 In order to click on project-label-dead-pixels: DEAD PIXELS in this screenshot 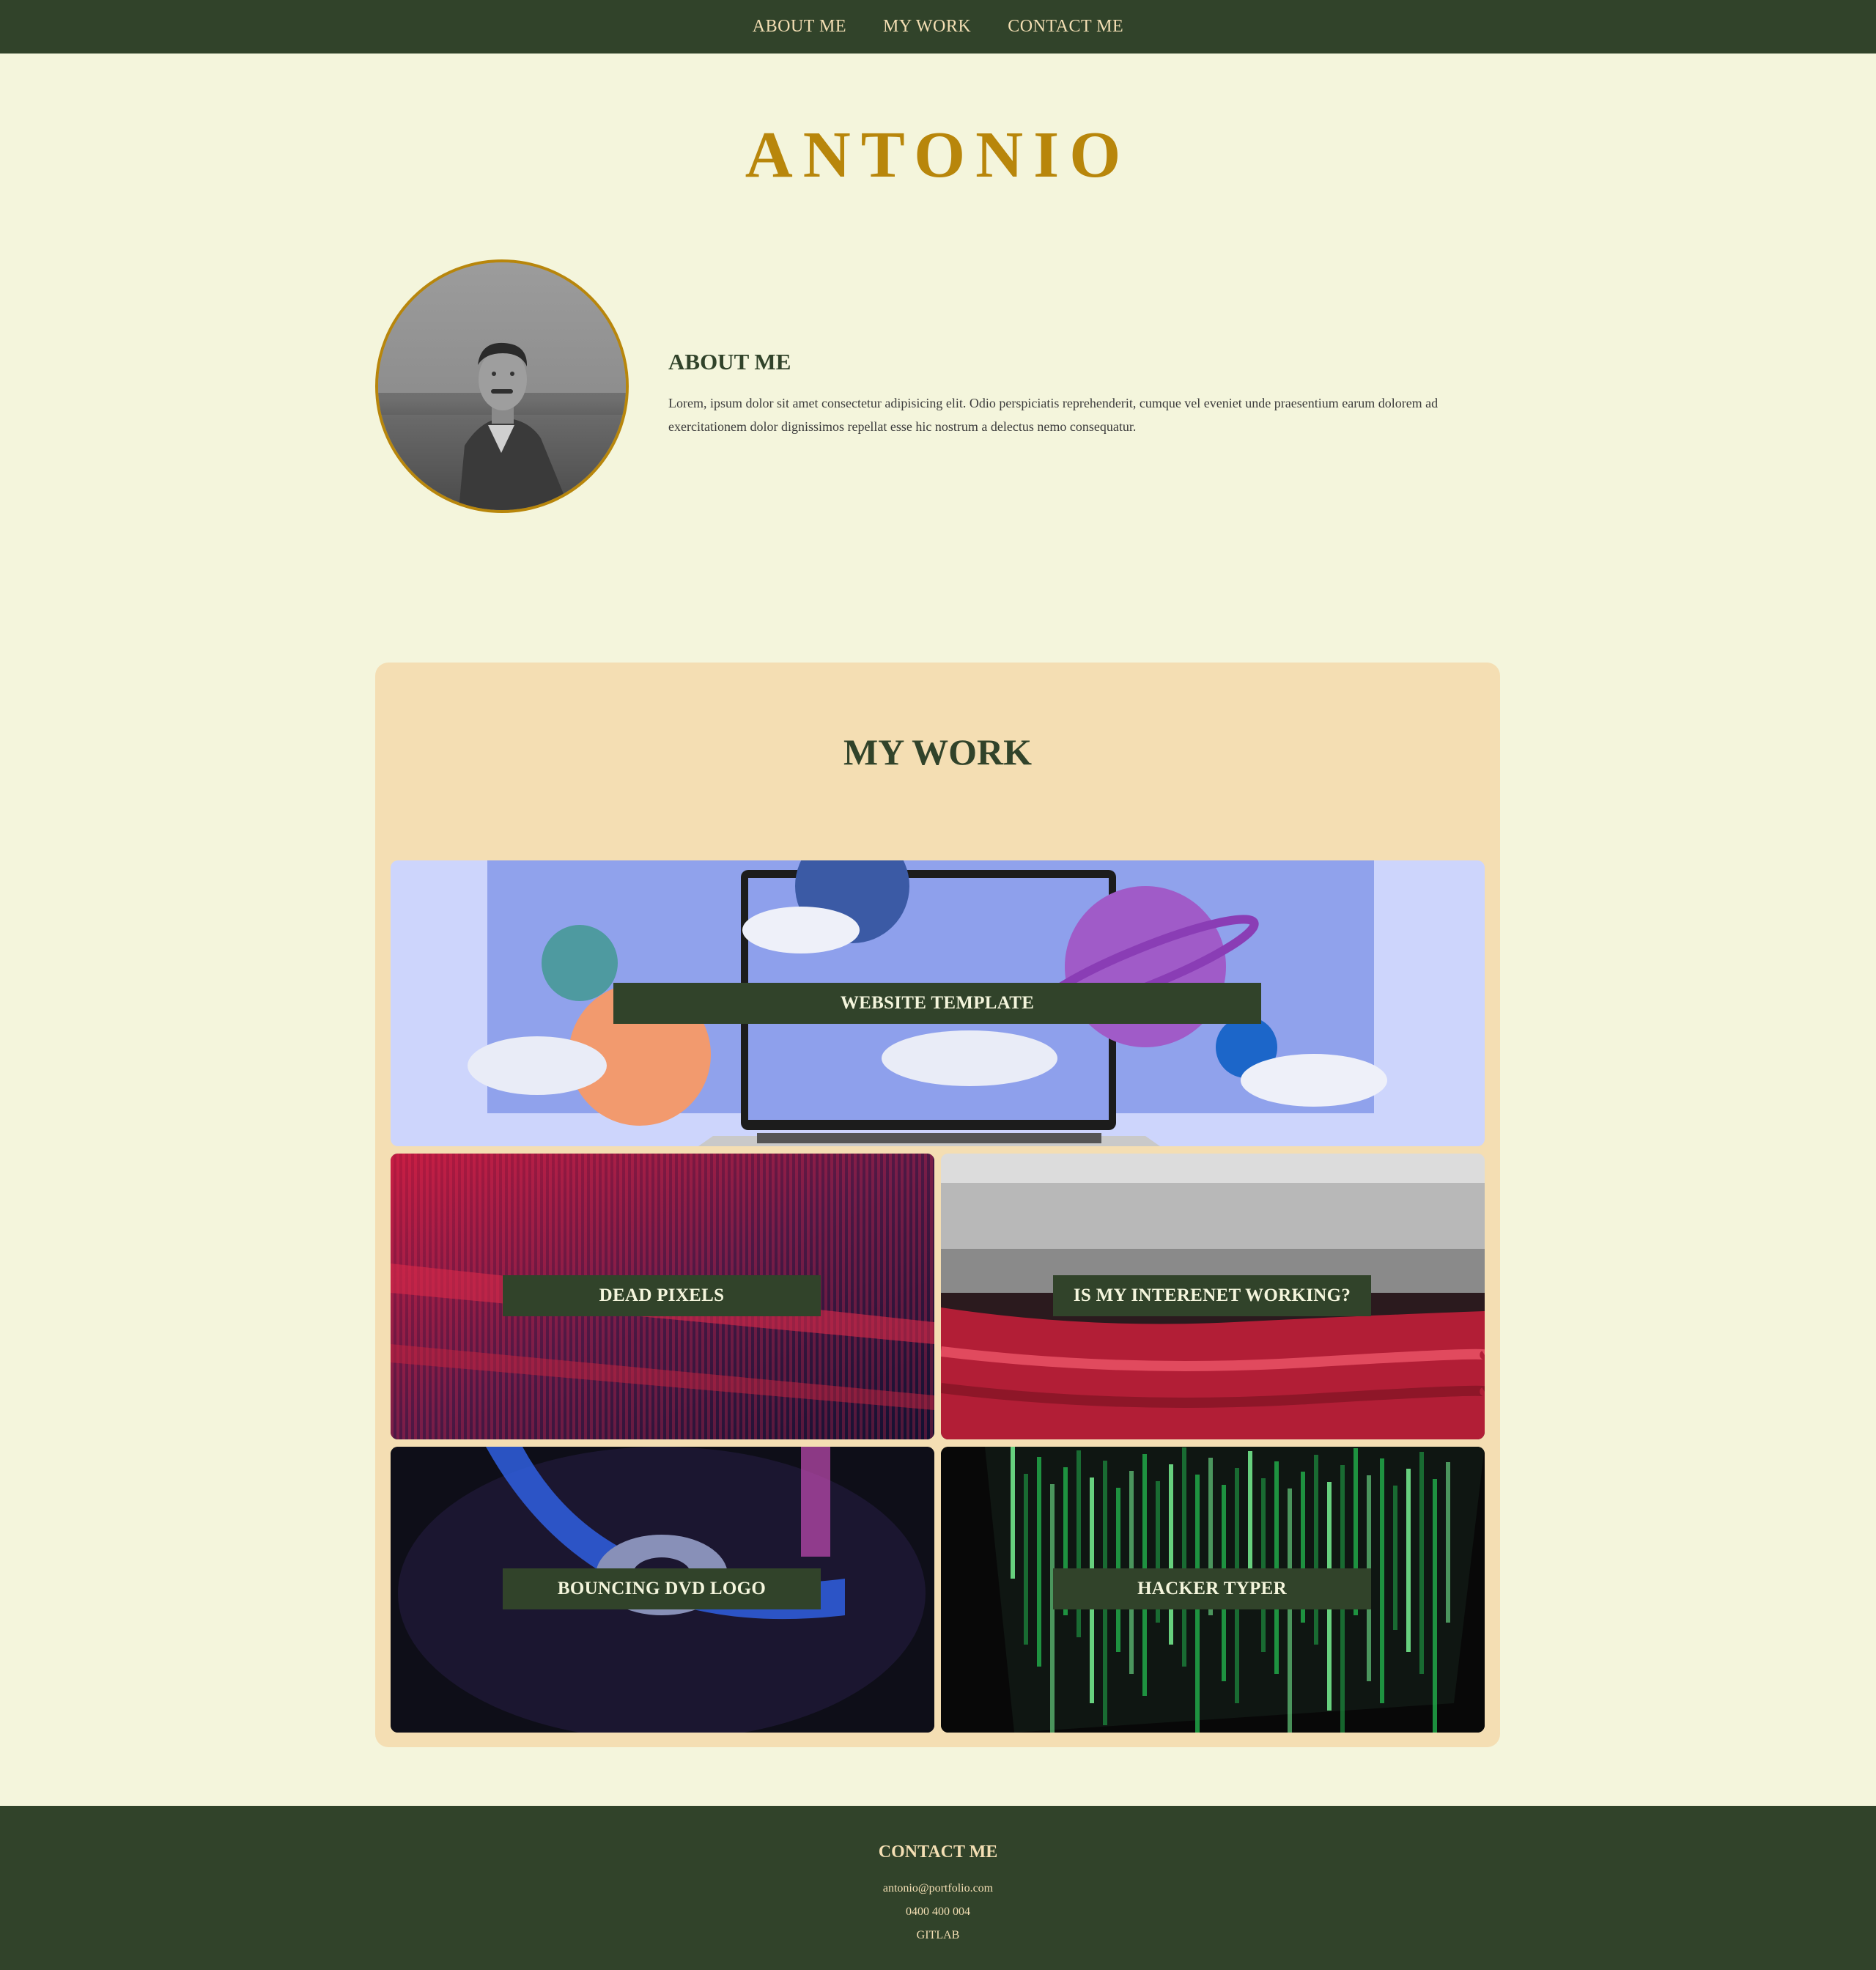, I will do `click(662, 1295)`.